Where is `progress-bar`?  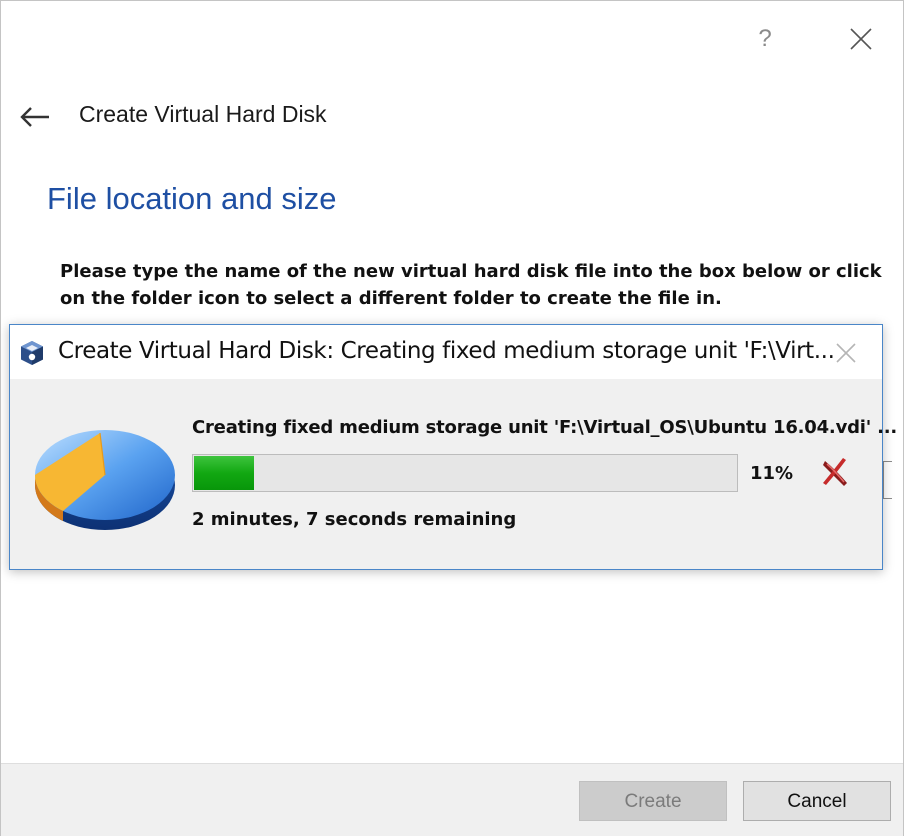
progress-bar is located at coordinates (465, 473).